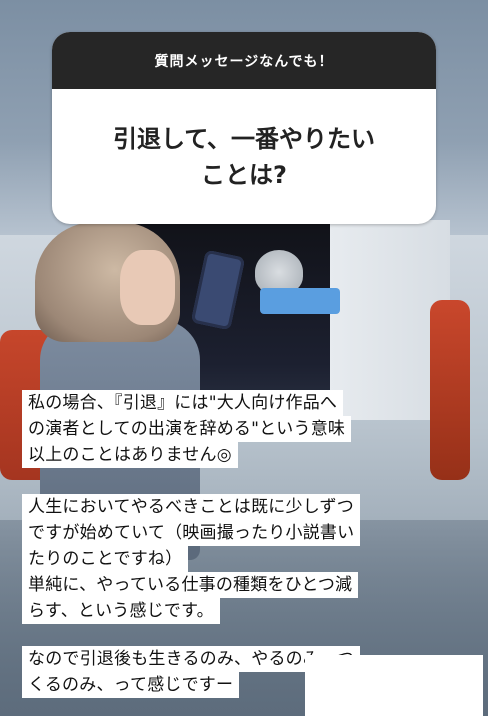 This screenshot has width=488, height=716. I want to click on caption-line: らす、という感じです。, so click(121, 611).